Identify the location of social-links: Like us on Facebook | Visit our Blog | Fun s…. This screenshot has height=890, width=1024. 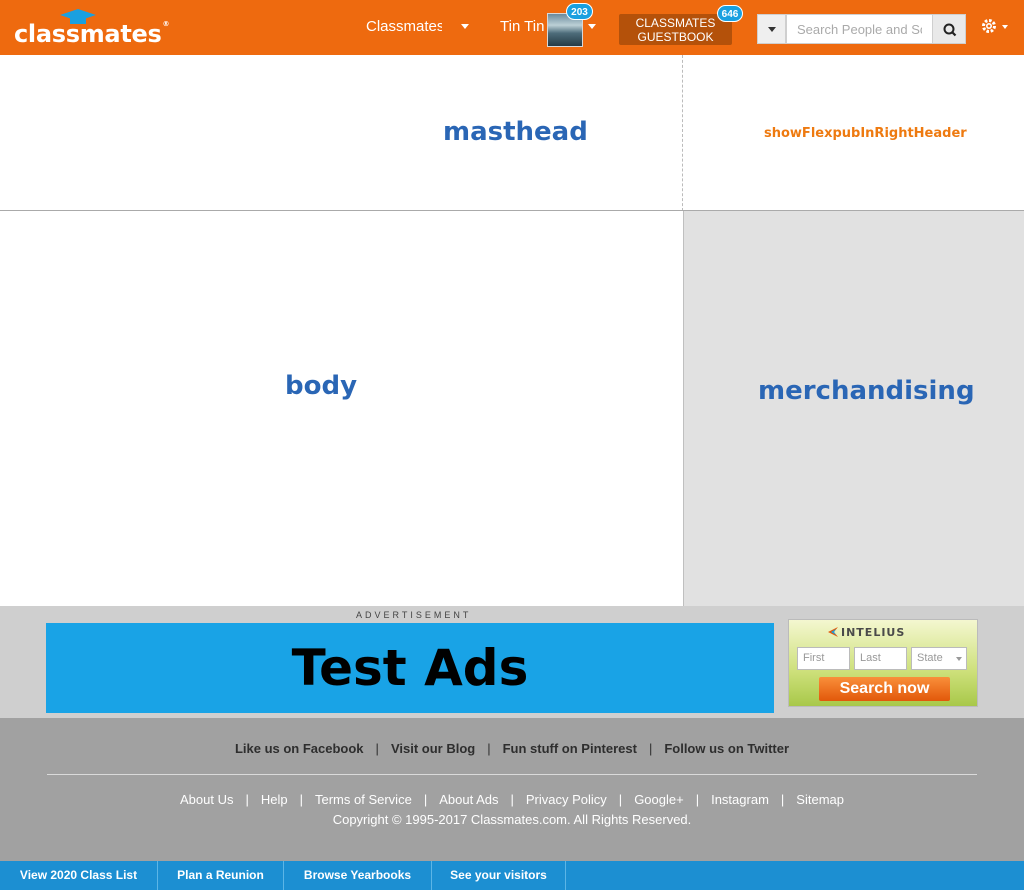
(512, 748).